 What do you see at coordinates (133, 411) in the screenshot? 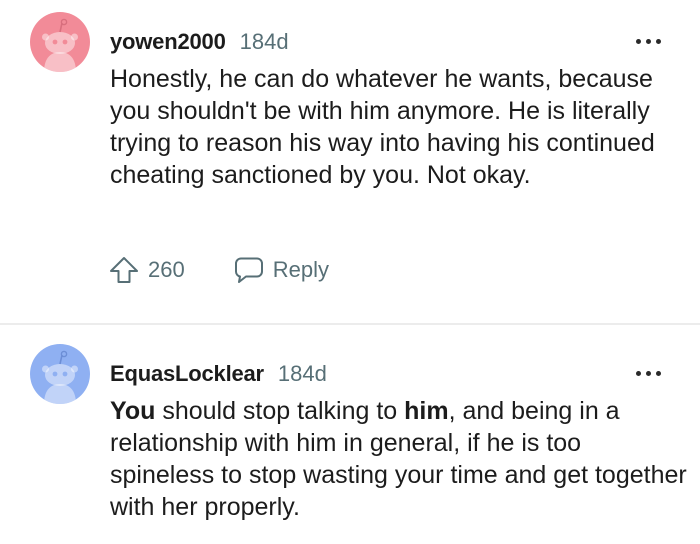
I see `bold-text: You` at bounding box center [133, 411].